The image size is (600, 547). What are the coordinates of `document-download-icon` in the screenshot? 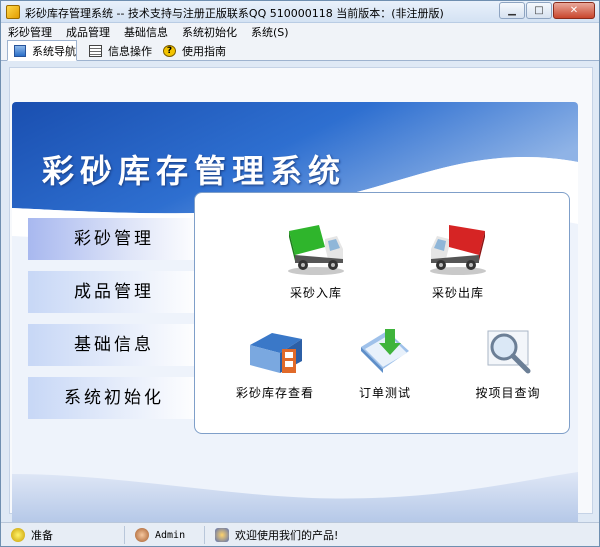 It's located at (385, 351).